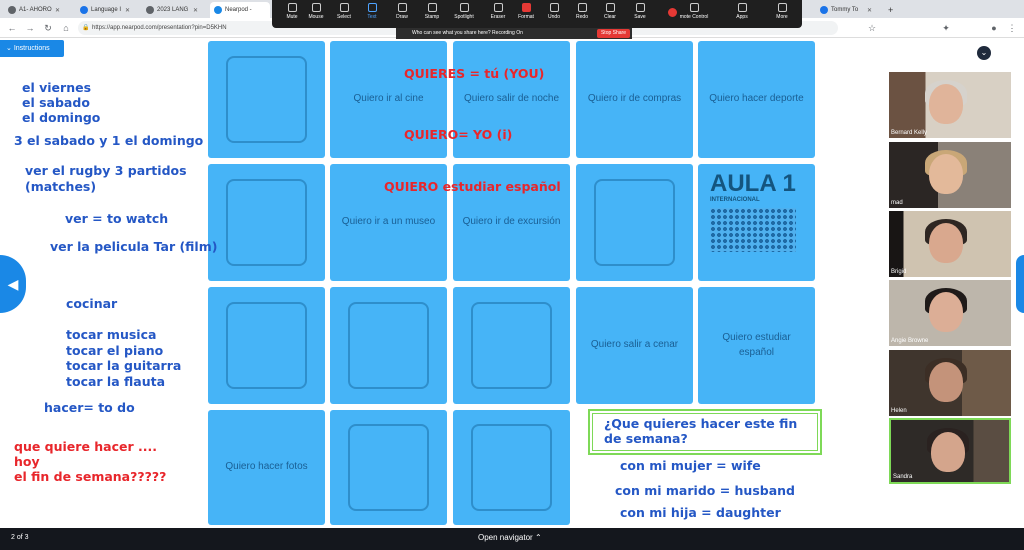 The image size is (1024, 550). I want to click on open-navigator-button: Open navigator ⌃, so click(510, 537).